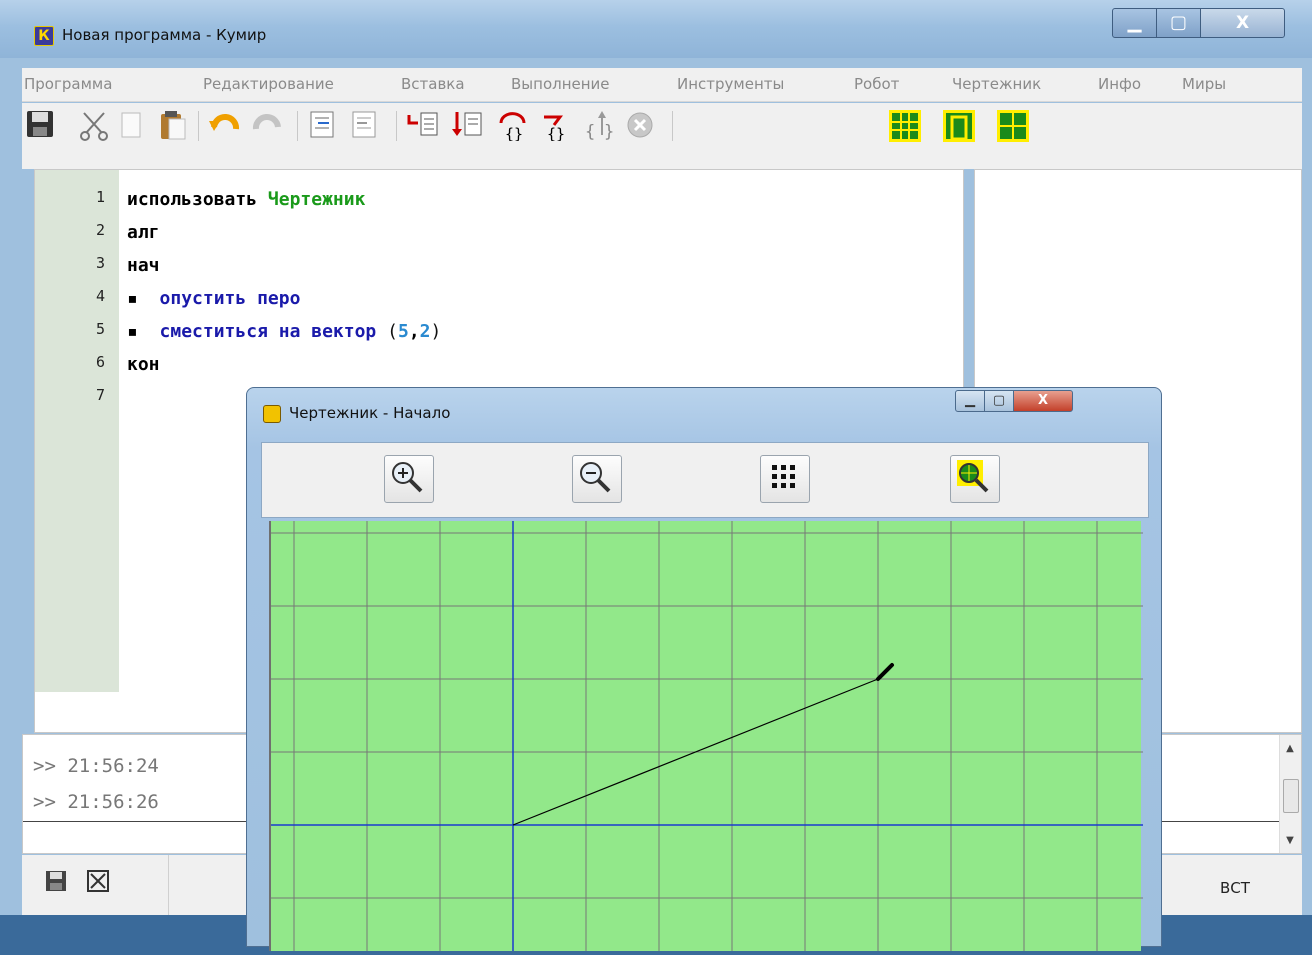 The width and height of the screenshot is (1312, 955). I want to click on save-output-icon, so click(56, 883).